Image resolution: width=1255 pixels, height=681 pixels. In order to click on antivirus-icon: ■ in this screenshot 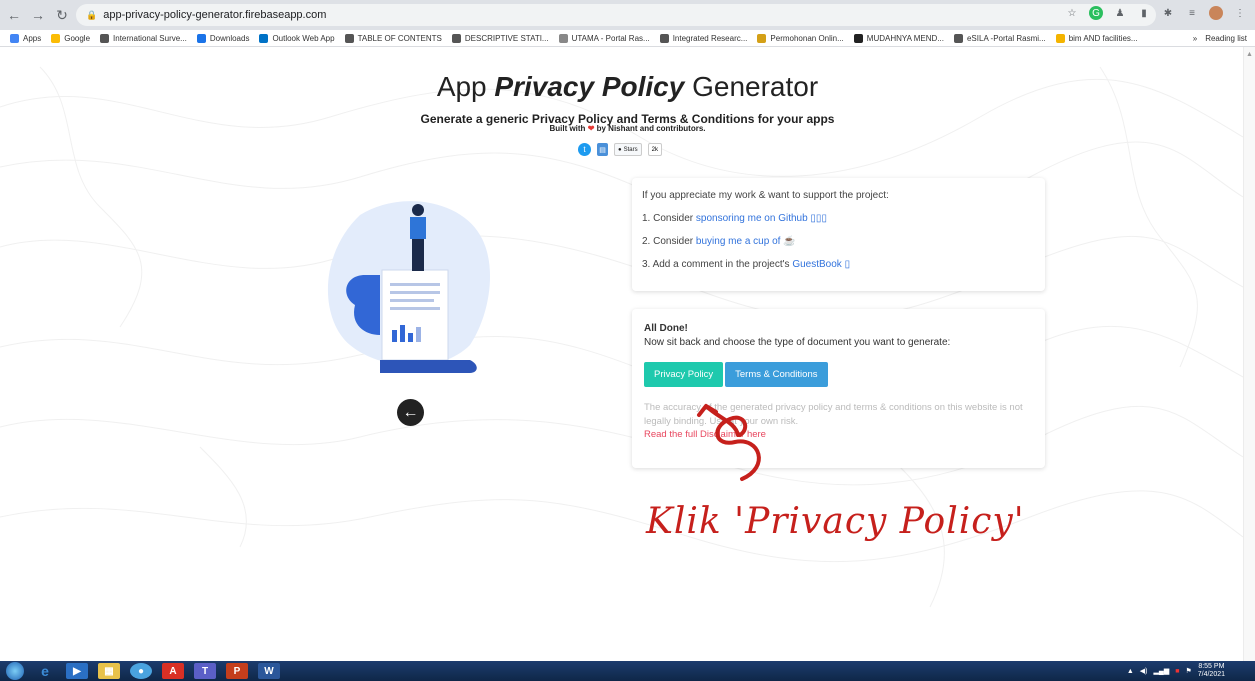, I will do `click(1177, 671)`.